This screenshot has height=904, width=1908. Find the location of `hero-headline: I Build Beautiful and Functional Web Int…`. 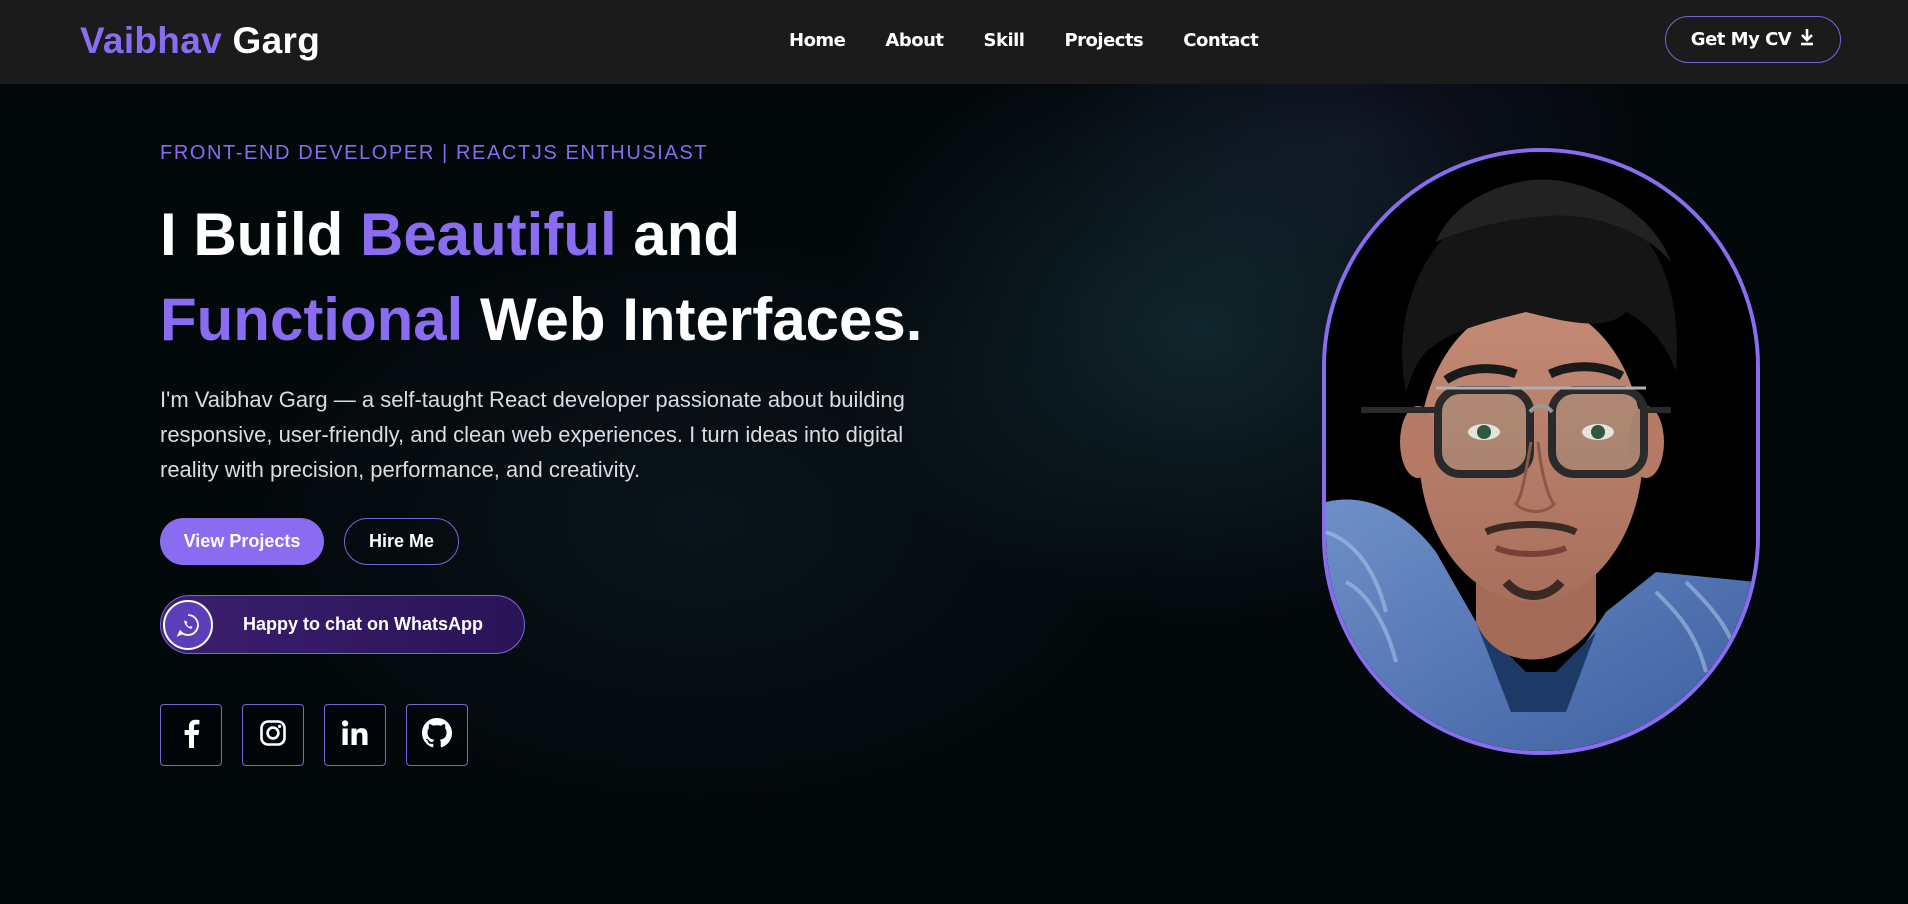

hero-headline: I Build Beautiful and Functional Web Int… is located at coordinates (610, 277).